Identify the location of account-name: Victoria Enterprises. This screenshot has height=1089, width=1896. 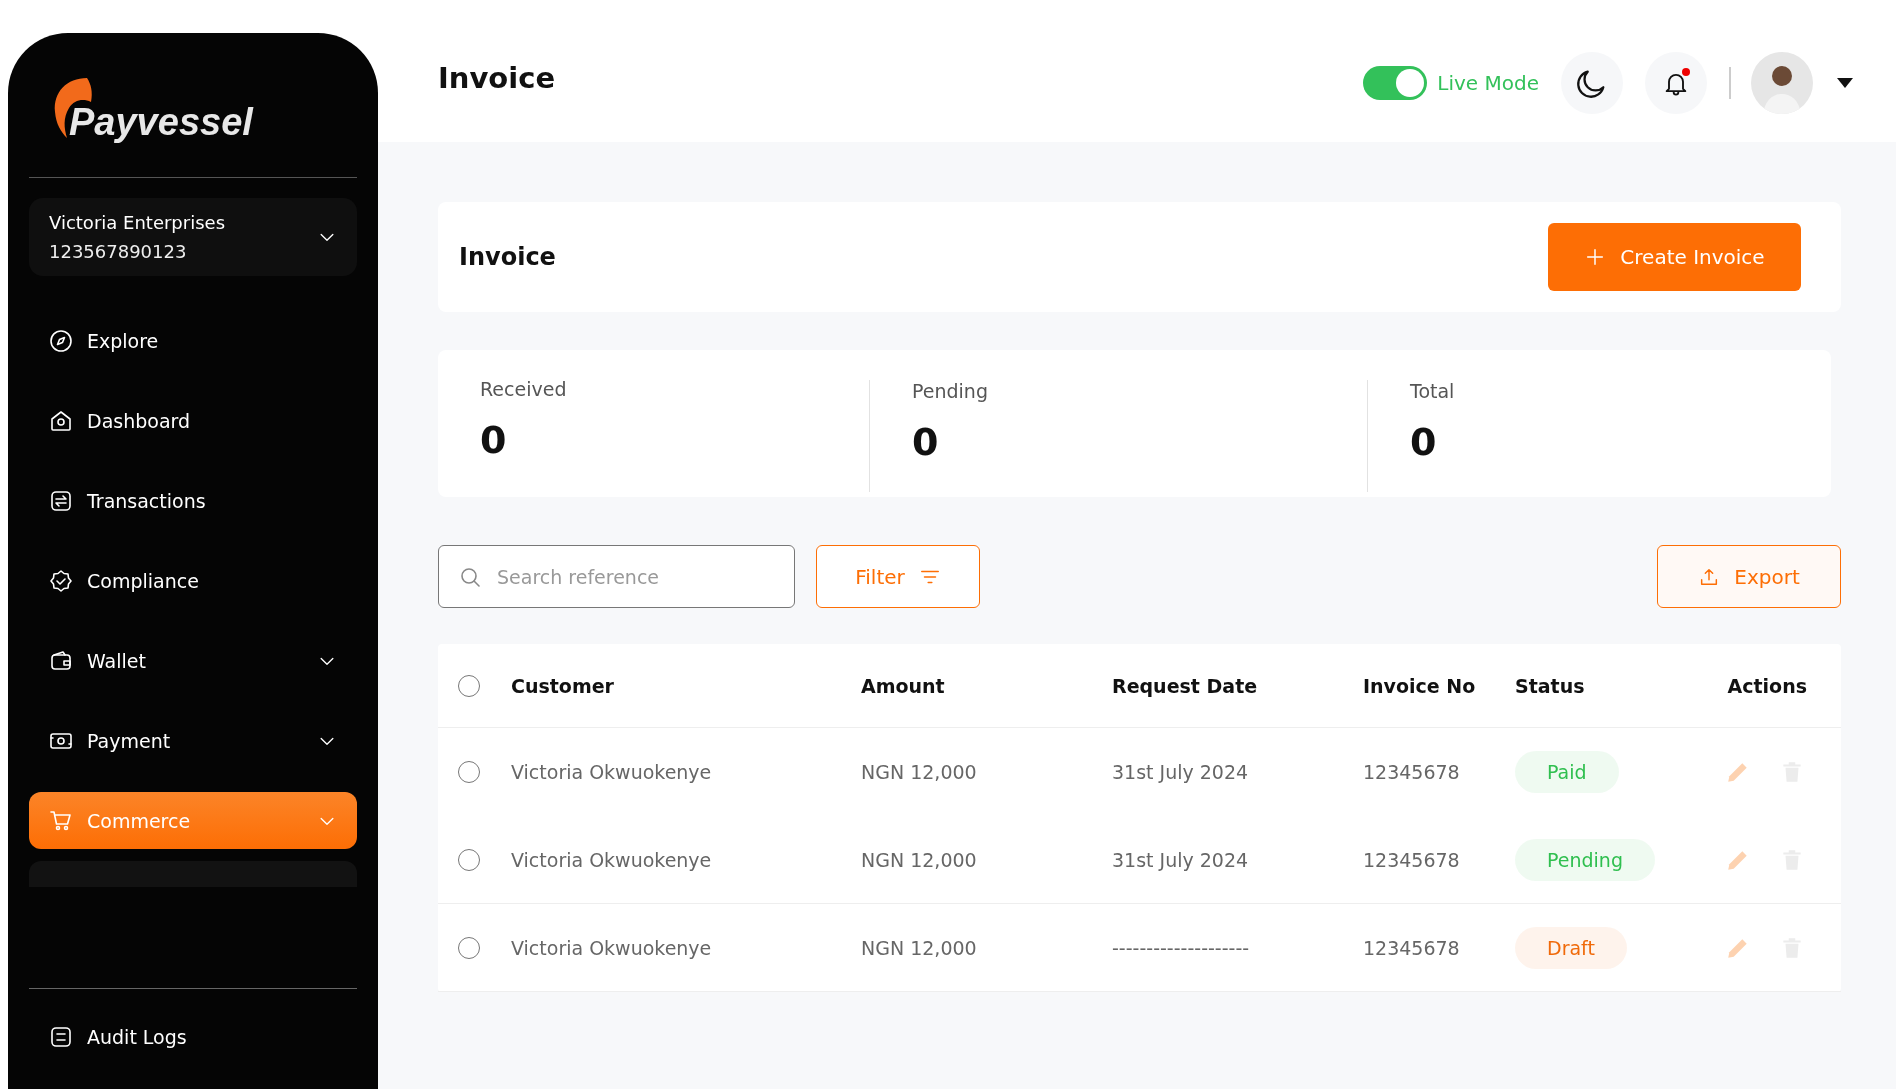
(137, 222).